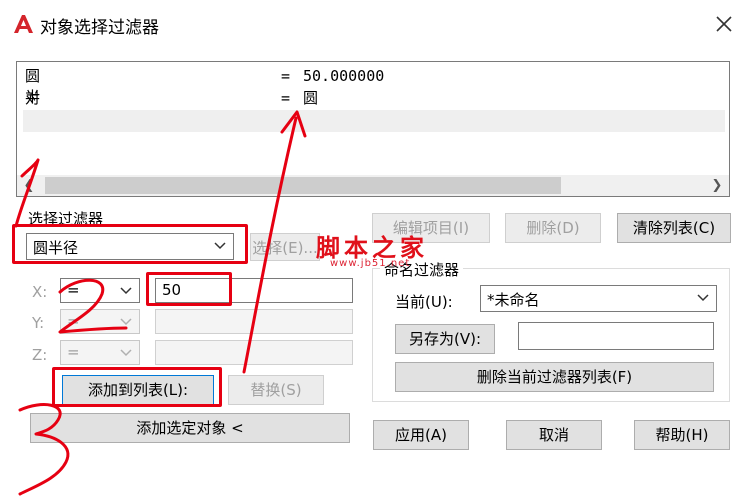 The width and height of the screenshot is (745, 501). What do you see at coordinates (100, 352) in the screenshot?
I see `z-operator-combo: =` at bounding box center [100, 352].